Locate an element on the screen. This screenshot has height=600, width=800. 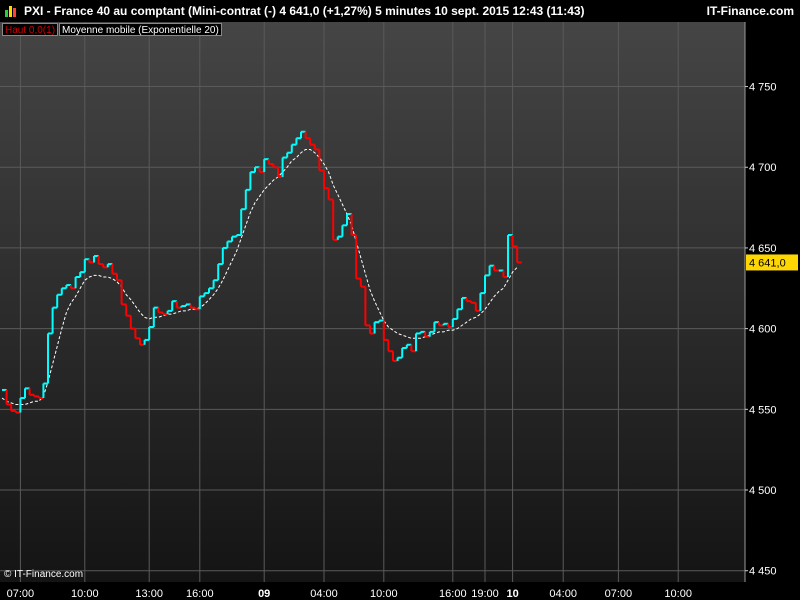
y-tick-label: 4 550 is located at coordinates (763, 410).